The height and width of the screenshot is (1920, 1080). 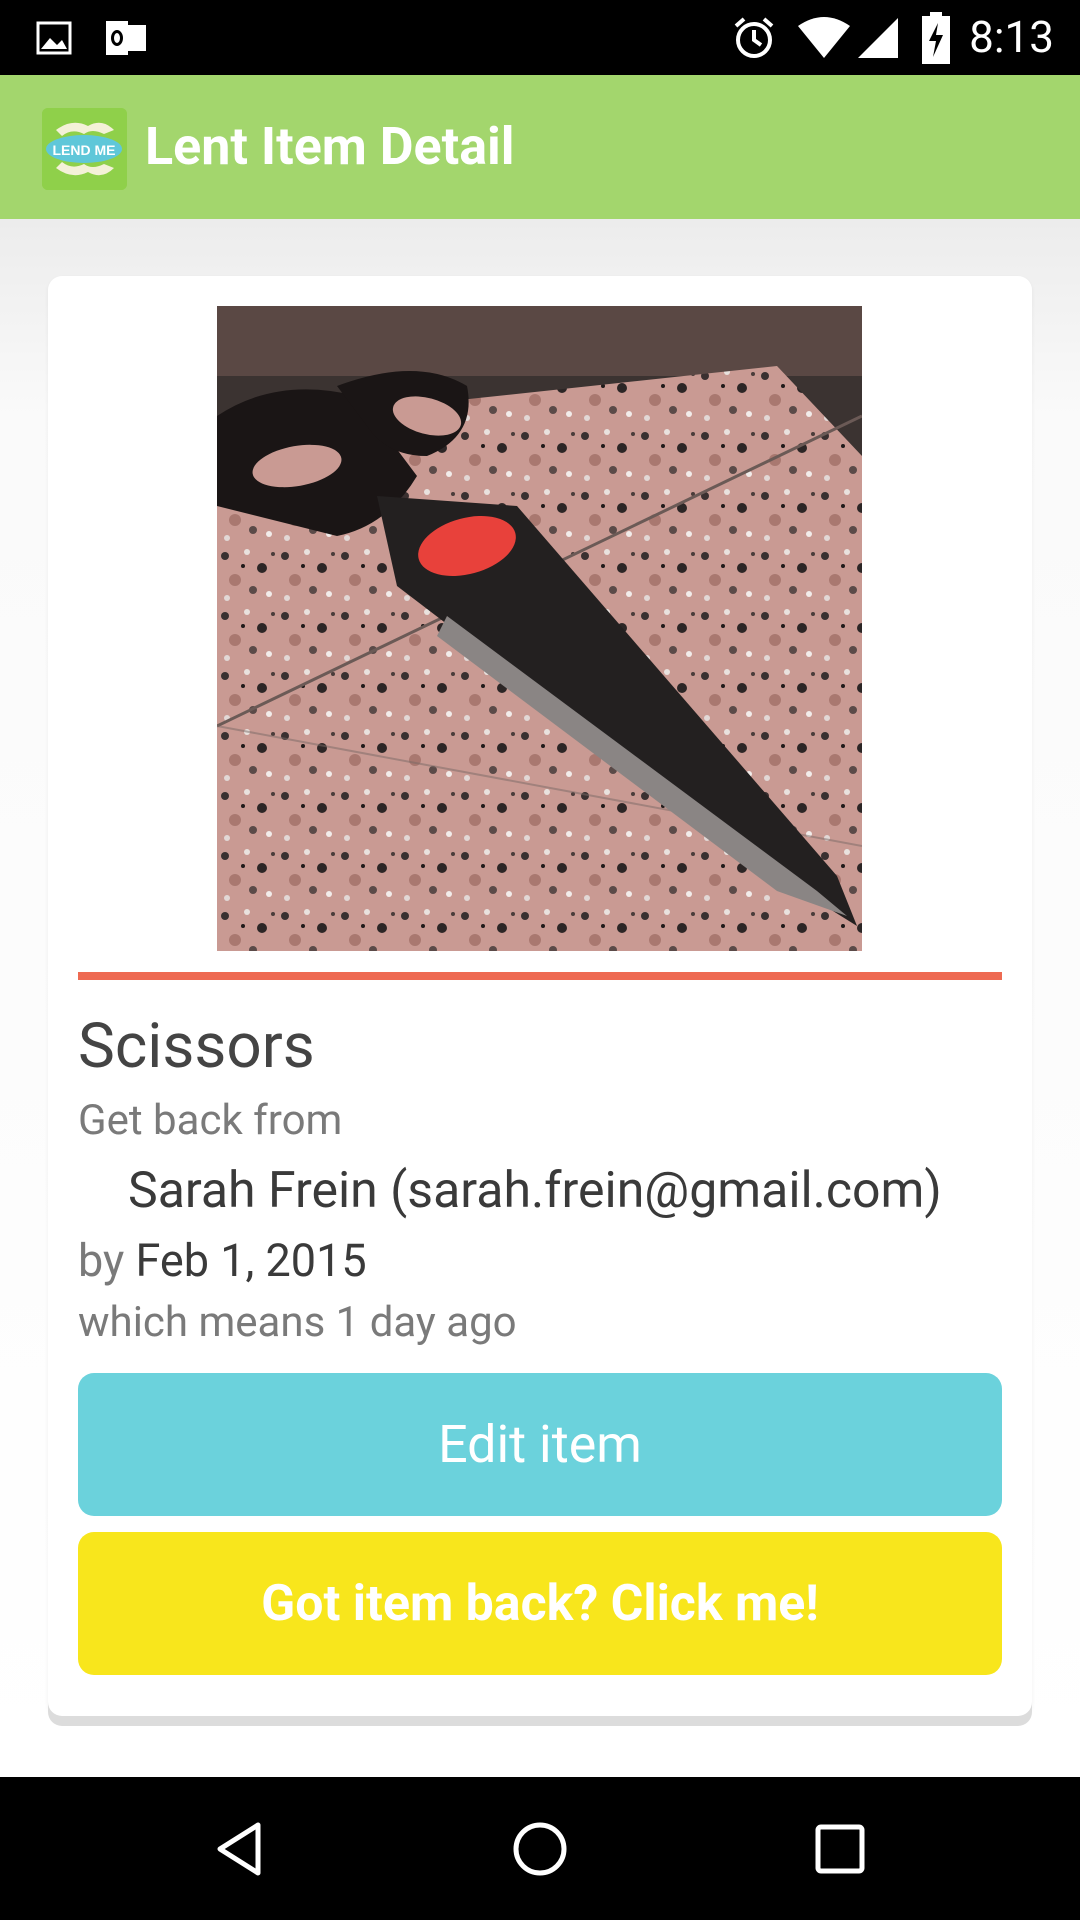 I want to click on borrower-contact: Sarah Frein (sarah.frein@gmail.com), so click(x=535, y=1191).